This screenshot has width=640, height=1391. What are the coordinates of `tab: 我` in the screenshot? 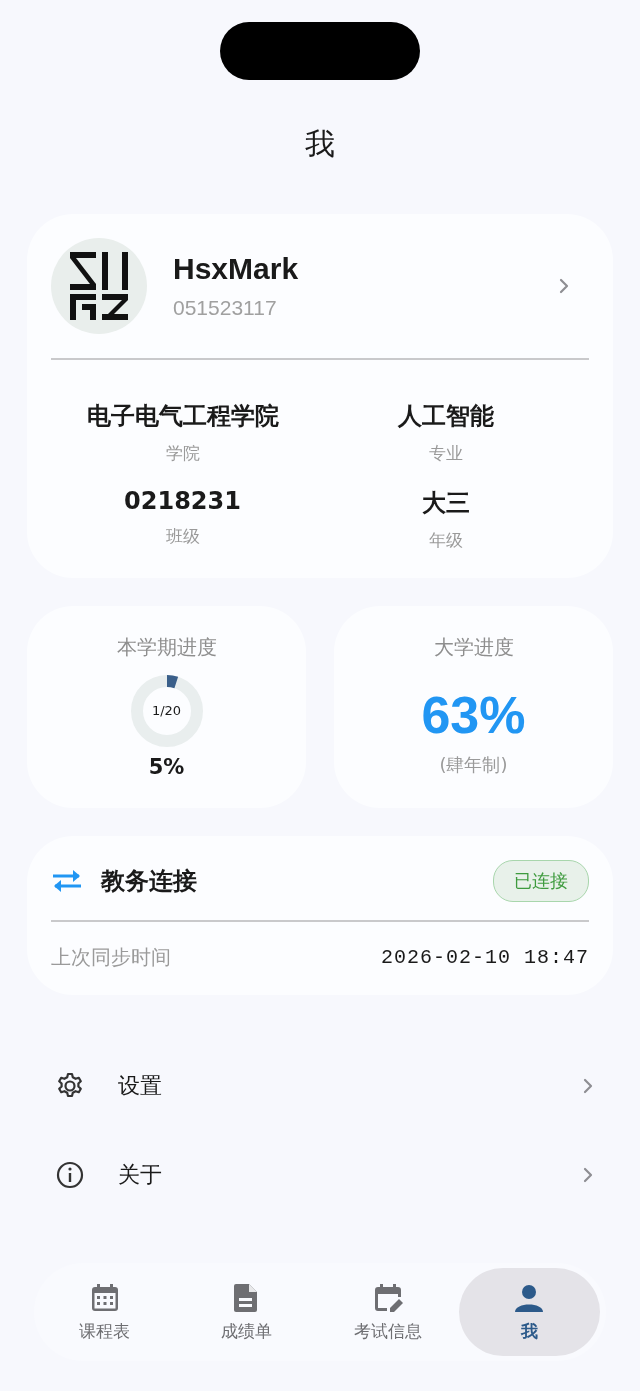 It's located at (529, 1312).